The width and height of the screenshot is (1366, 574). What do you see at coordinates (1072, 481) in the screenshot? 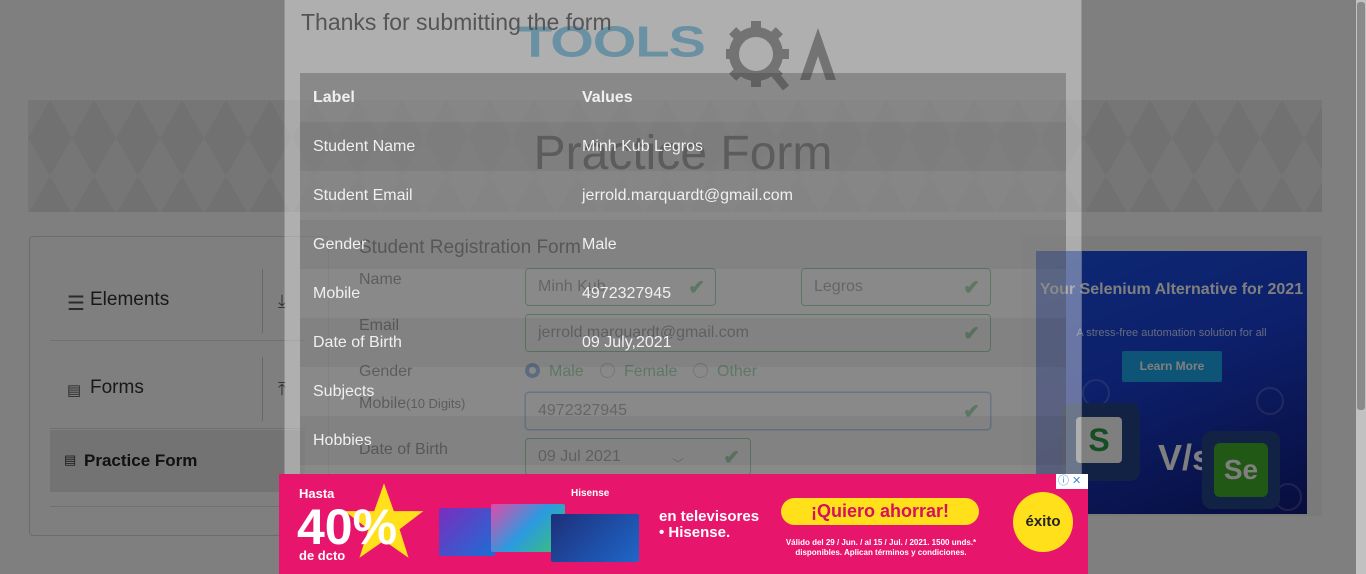
I see `adchoices-close-icon: ⓘ ✕` at bounding box center [1072, 481].